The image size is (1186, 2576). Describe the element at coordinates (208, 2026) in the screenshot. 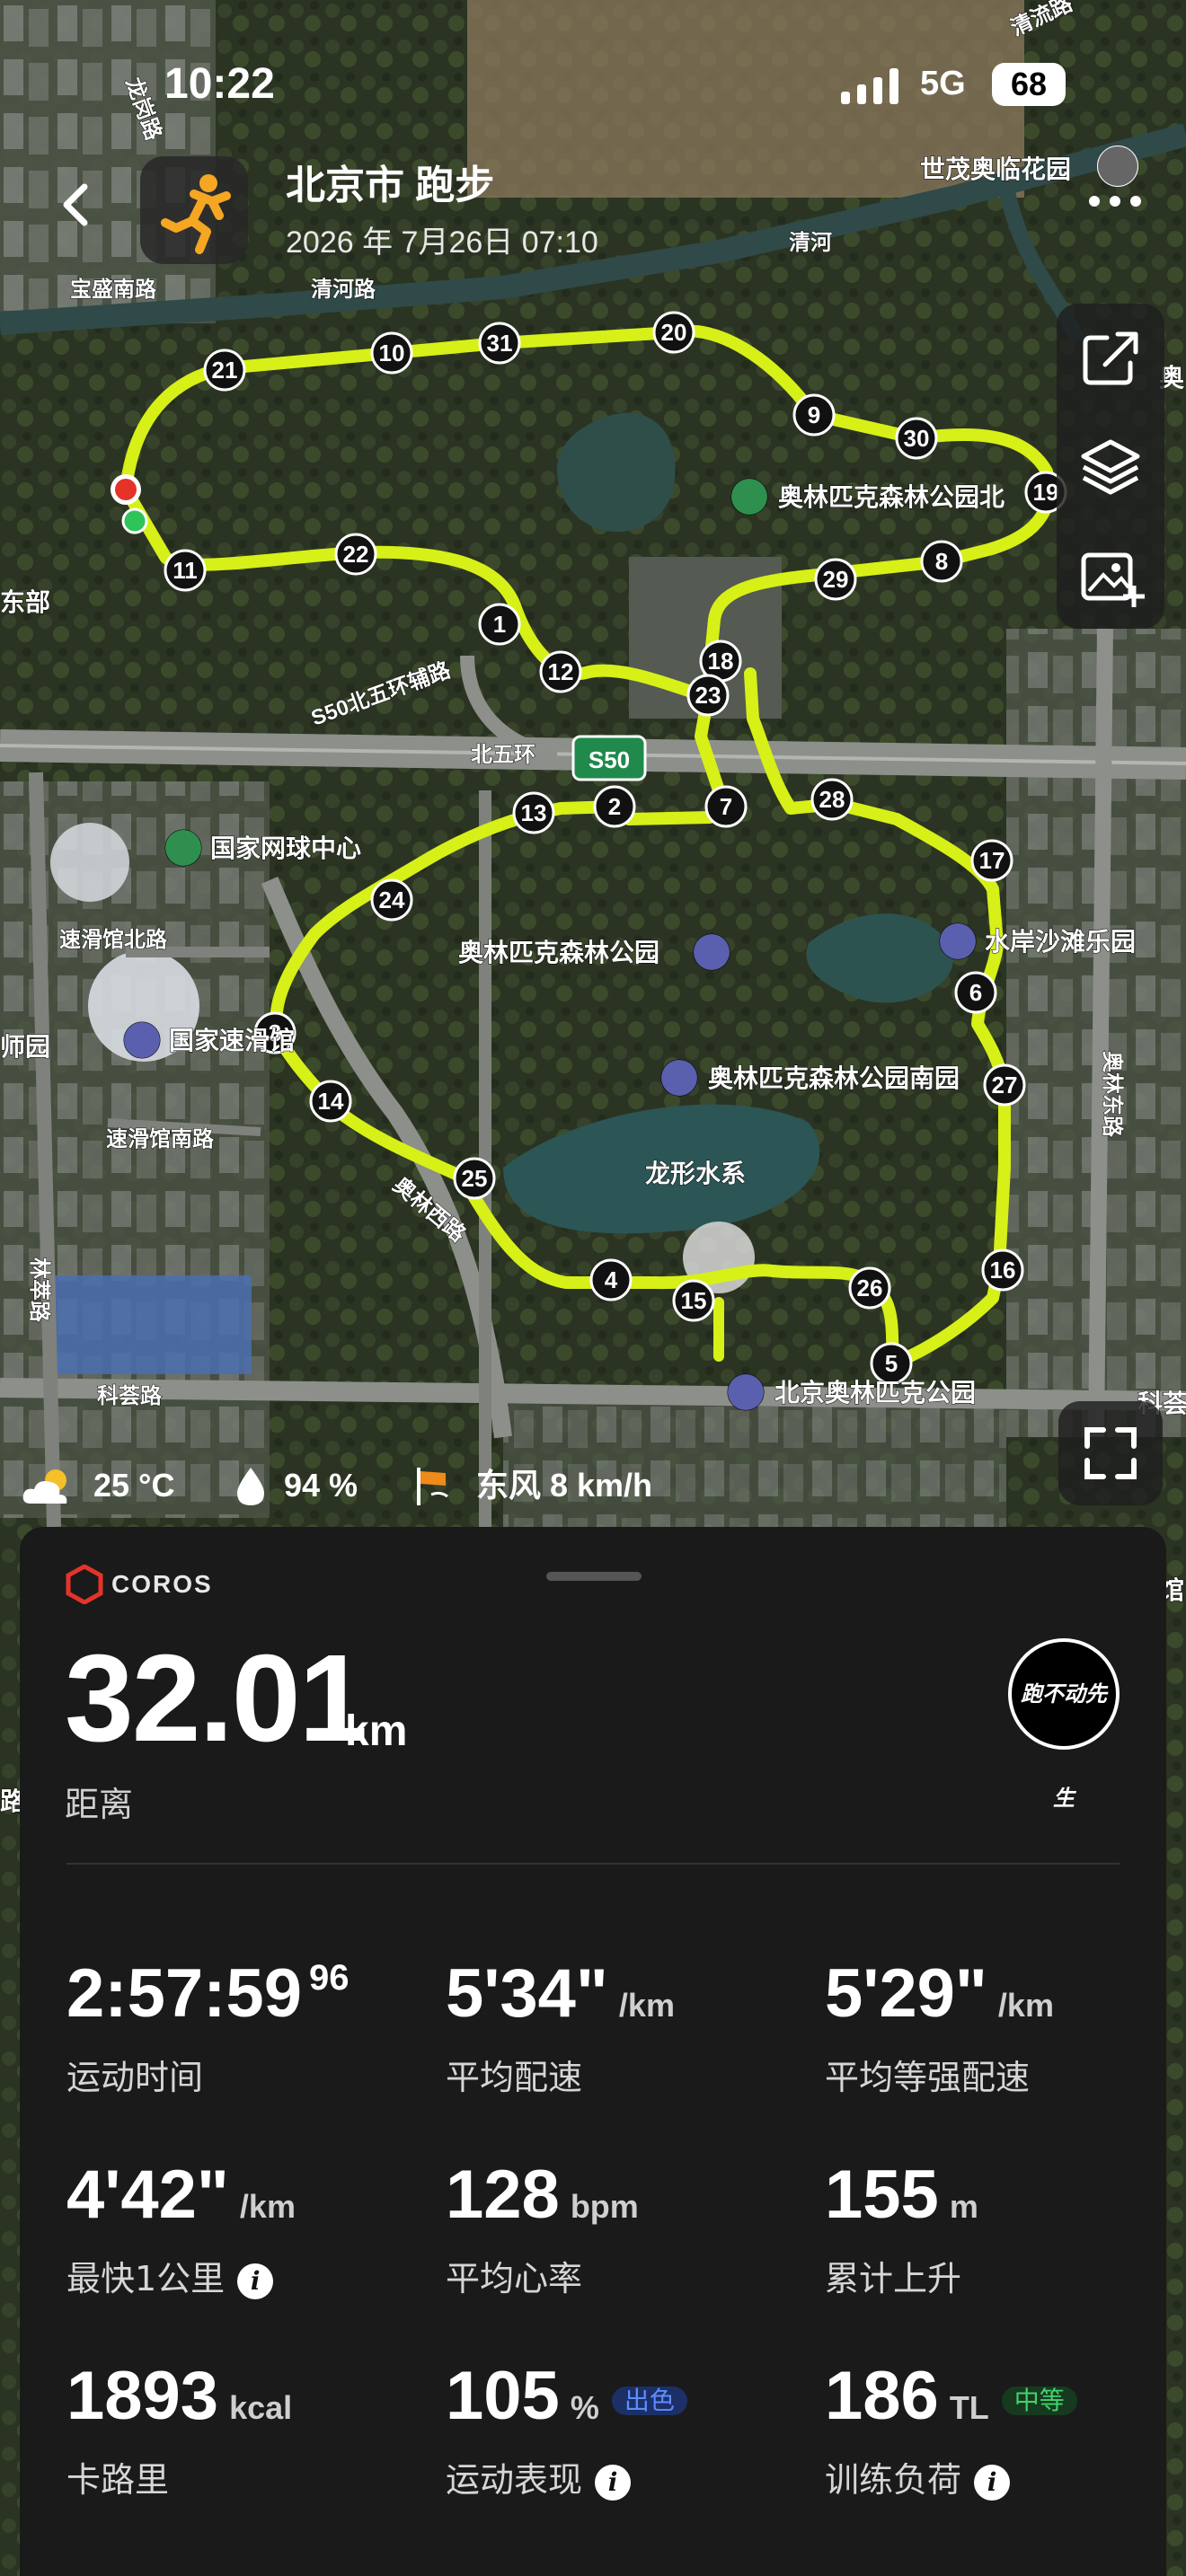

I see `metric-duration: 2:57:59 96 运动时间` at that location.